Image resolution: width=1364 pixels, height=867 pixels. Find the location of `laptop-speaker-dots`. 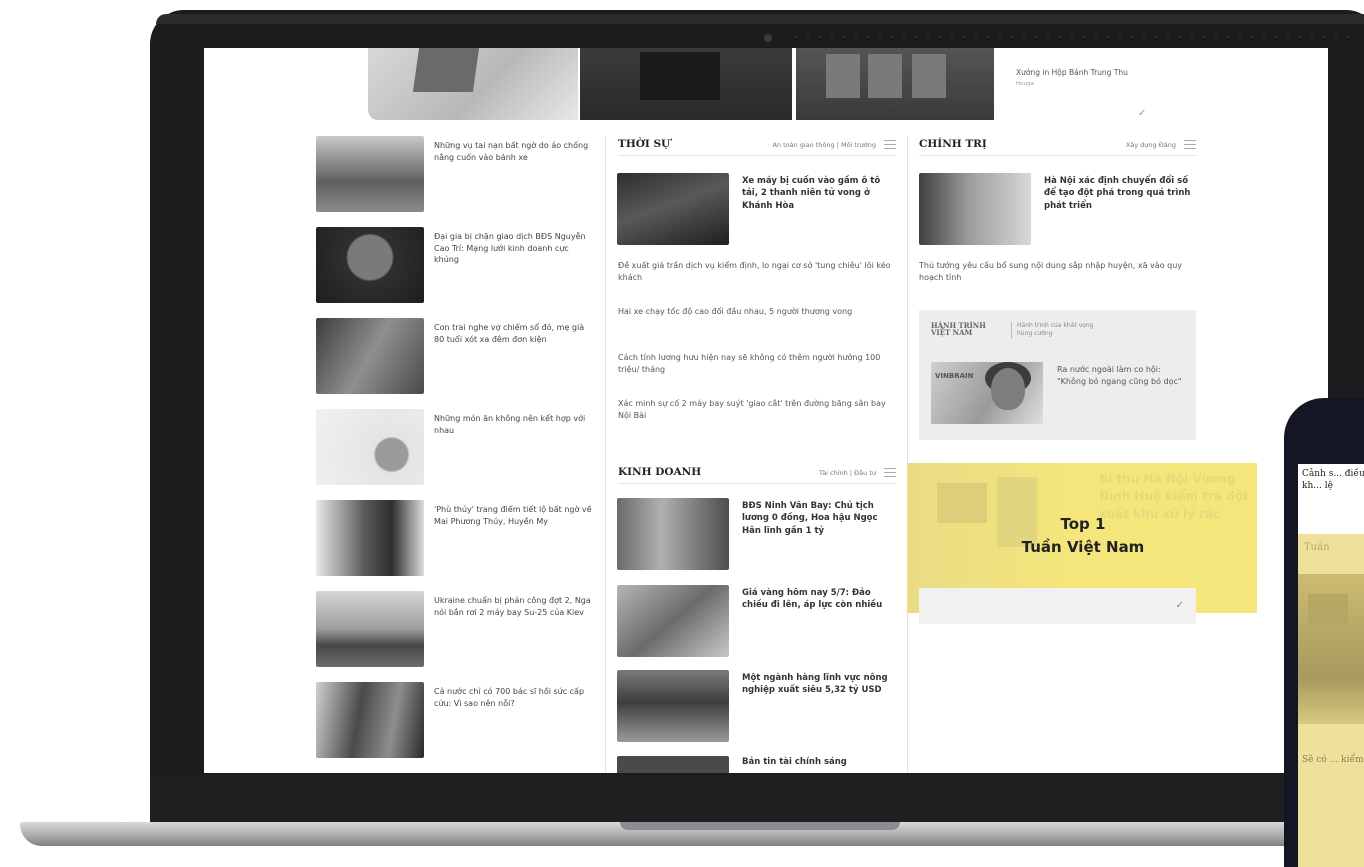

laptop-speaker-dots is located at coordinates (1070, 37).